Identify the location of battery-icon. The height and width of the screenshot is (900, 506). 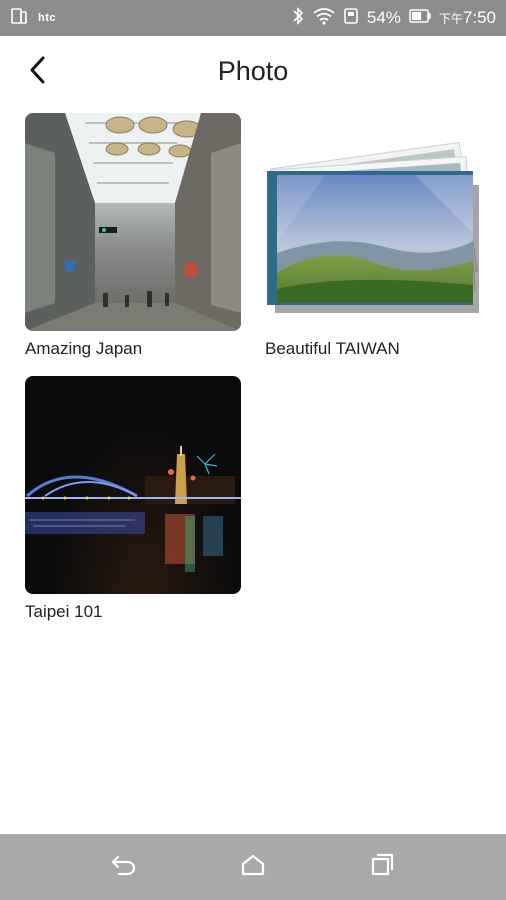
(420, 18).